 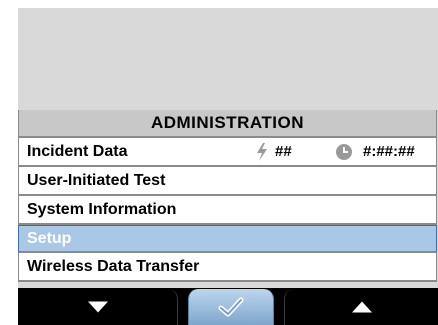 I want to click on checkmark-icon, so click(x=231, y=307).